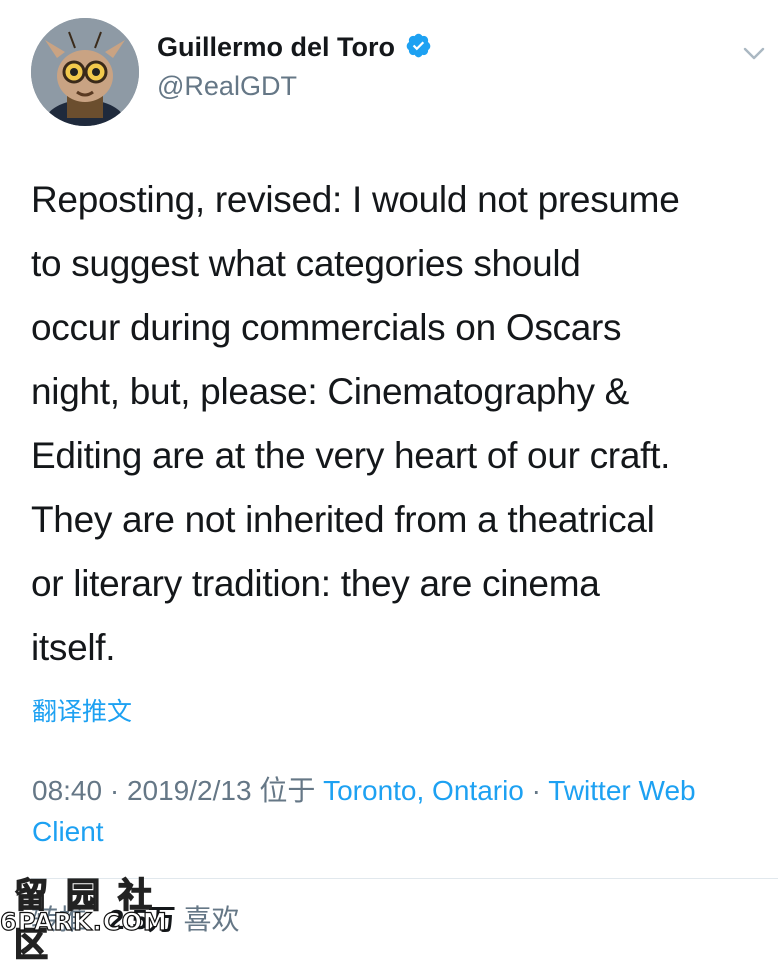 The height and width of the screenshot is (966, 778). Describe the element at coordinates (189, 790) in the screenshot. I see `tweet-date: 2019/2/13` at that location.